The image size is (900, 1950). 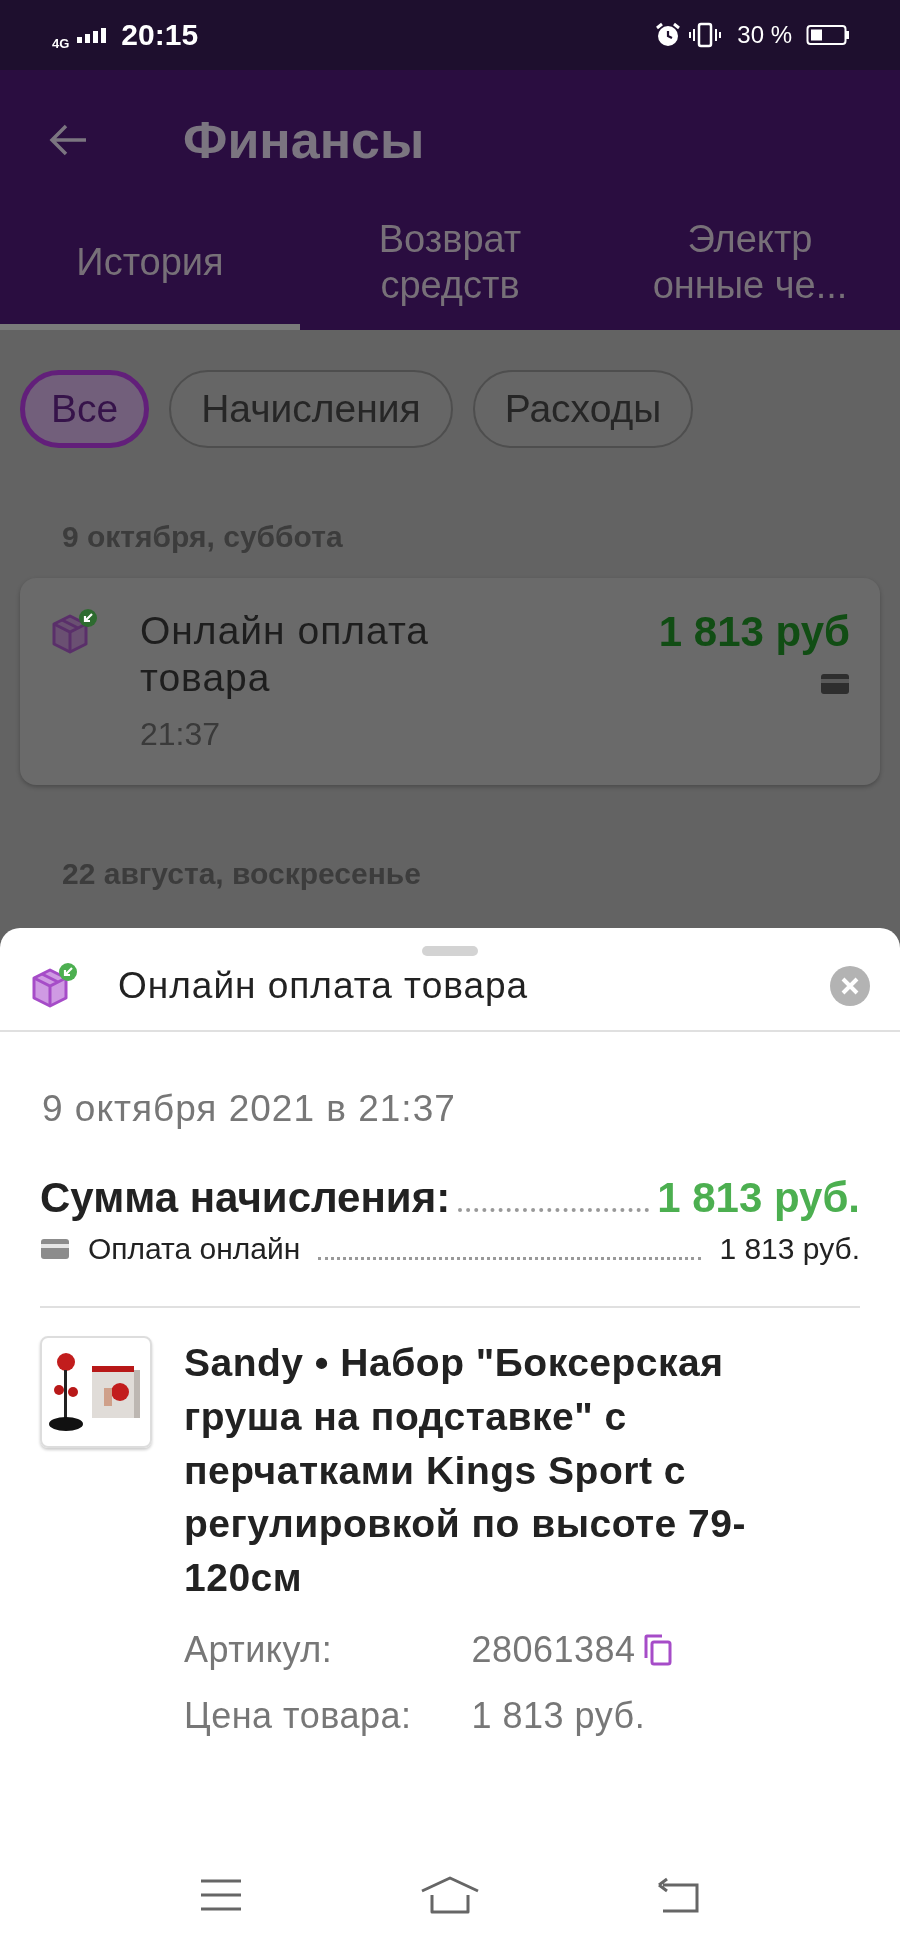 I want to click on total-amount: 1 813 руб., so click(x=758, y=1198).